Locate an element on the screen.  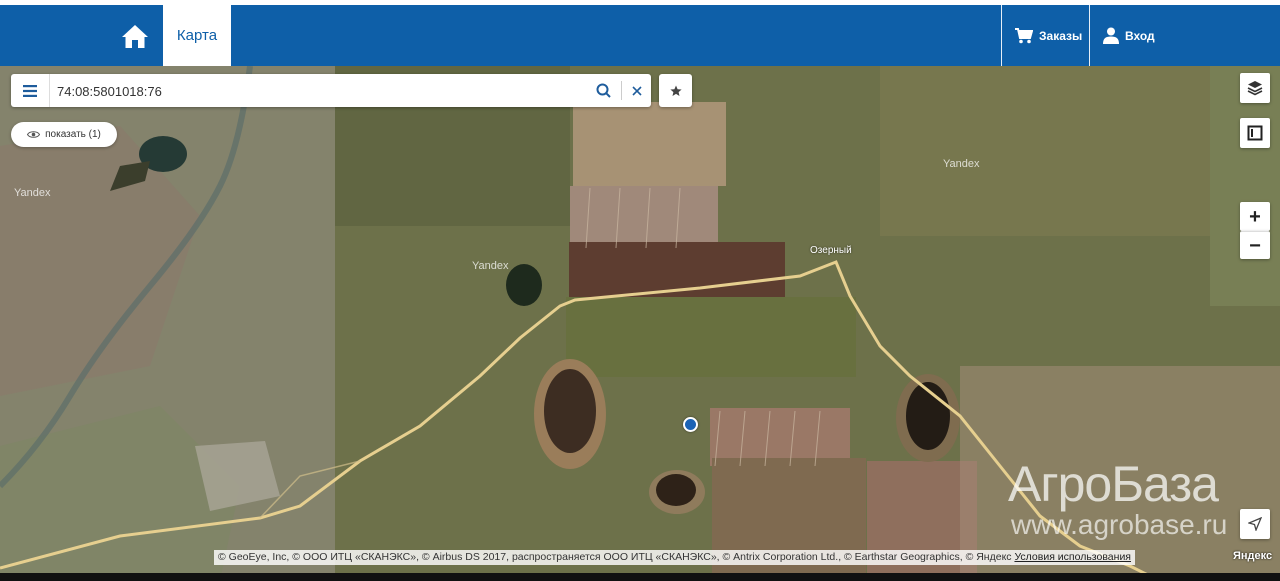
locate-button is located at coordinates (1255, 524).